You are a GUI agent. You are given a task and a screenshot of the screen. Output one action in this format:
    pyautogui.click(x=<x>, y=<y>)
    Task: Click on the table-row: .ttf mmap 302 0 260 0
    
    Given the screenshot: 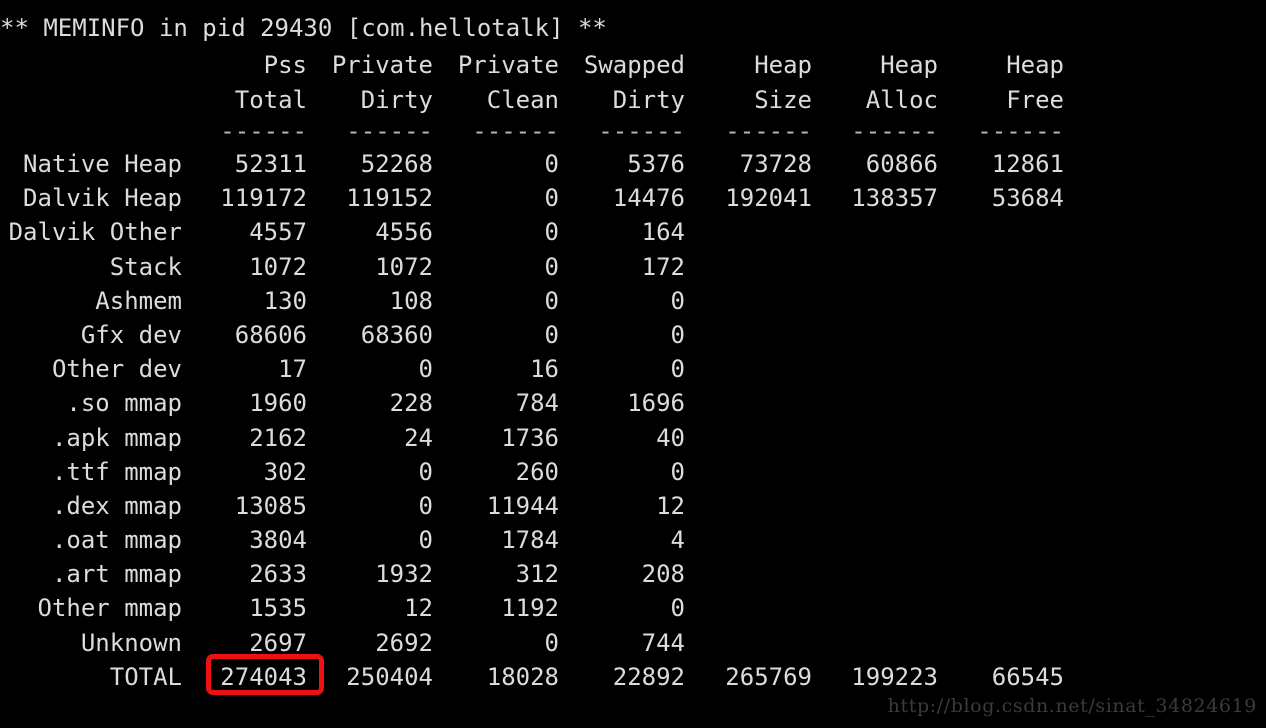 What is the action you would take?
    pyautogui.click(x=633, y=472)
    